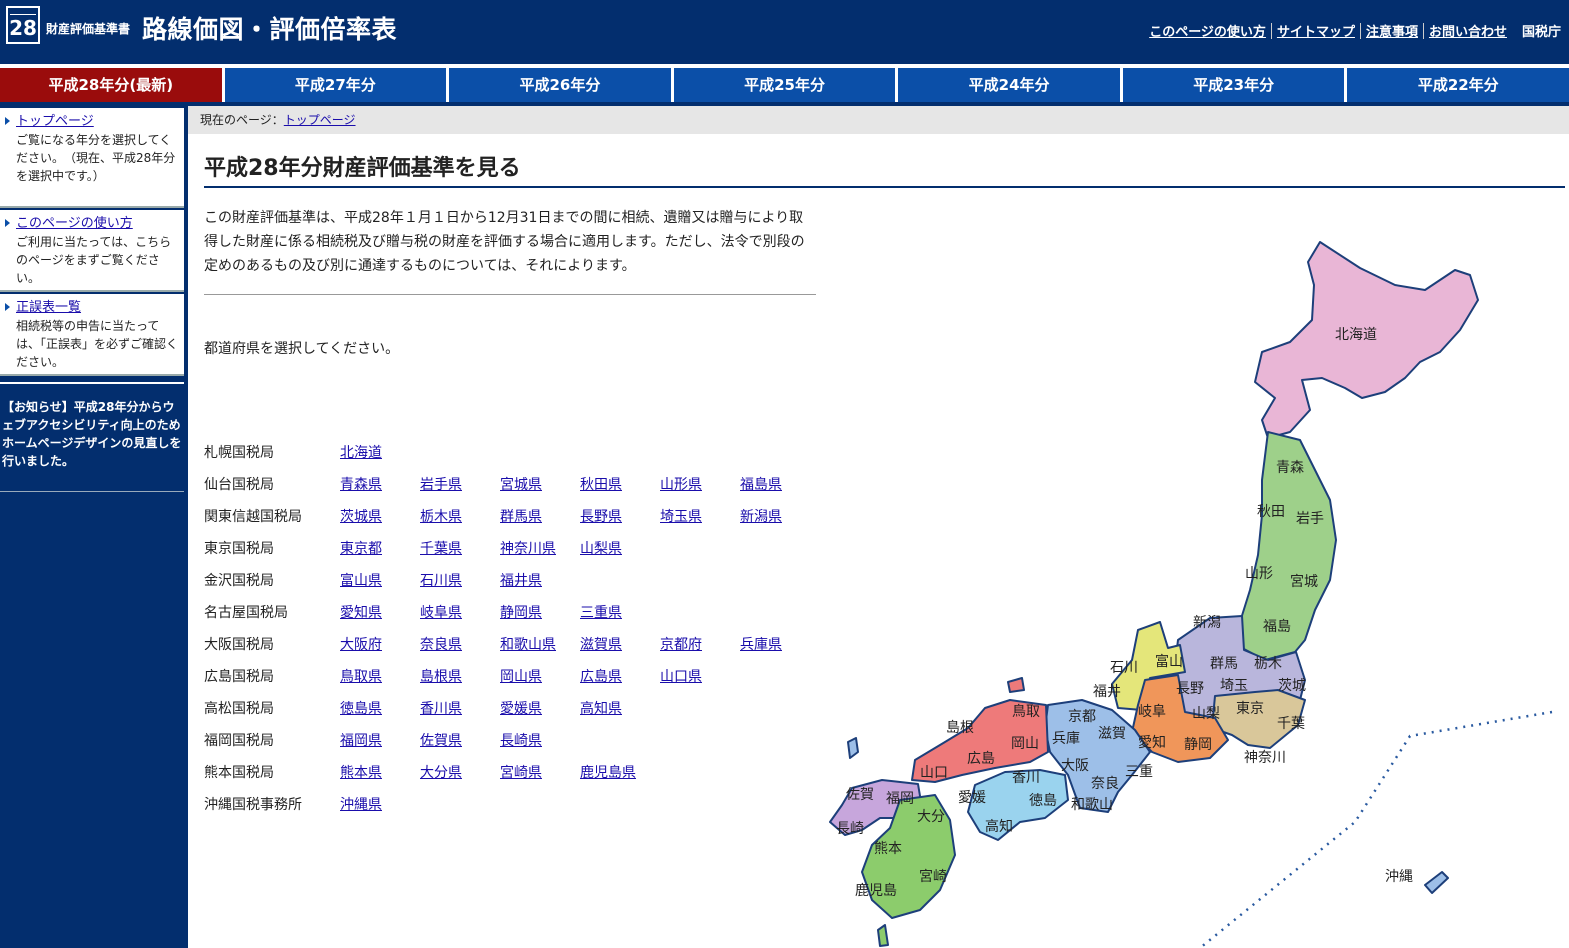 The height and width of the screenshot is (948, 1569). What do you see at coordinates (1468, 30) in the screenshot?
I see `util-link-contact: お問い合わせ` at bounding box center [1468, 30].